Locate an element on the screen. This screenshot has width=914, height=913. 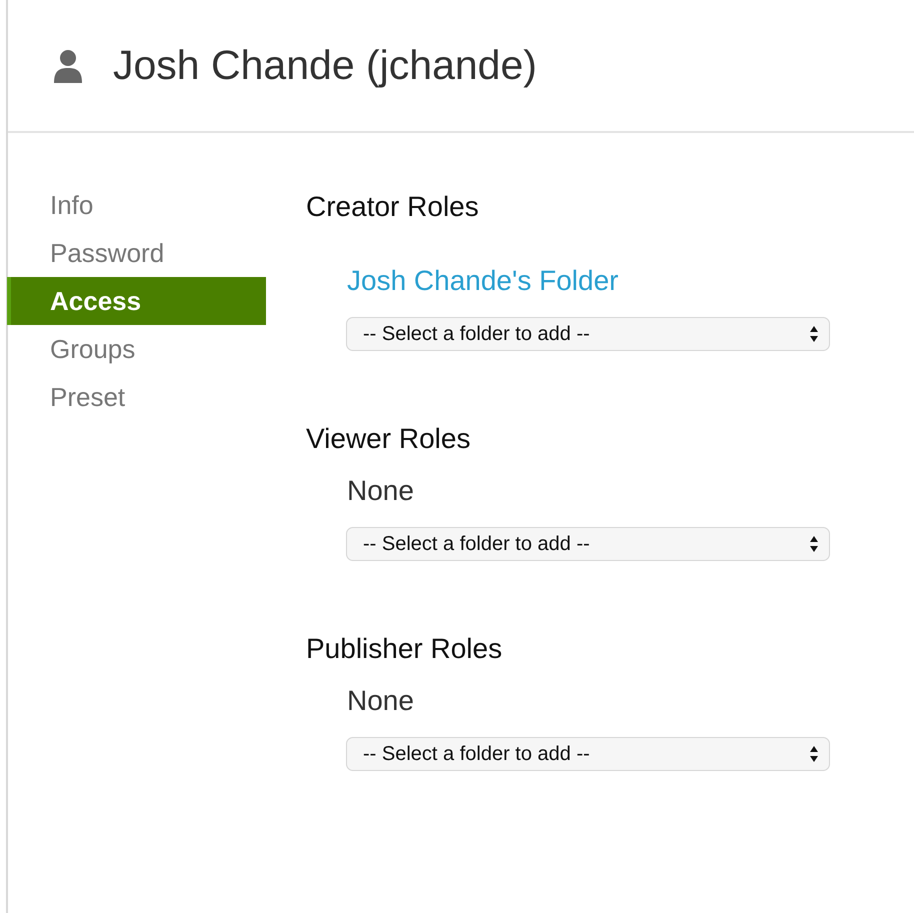
sidebar-item: Password is located at coordinates (136, 253).